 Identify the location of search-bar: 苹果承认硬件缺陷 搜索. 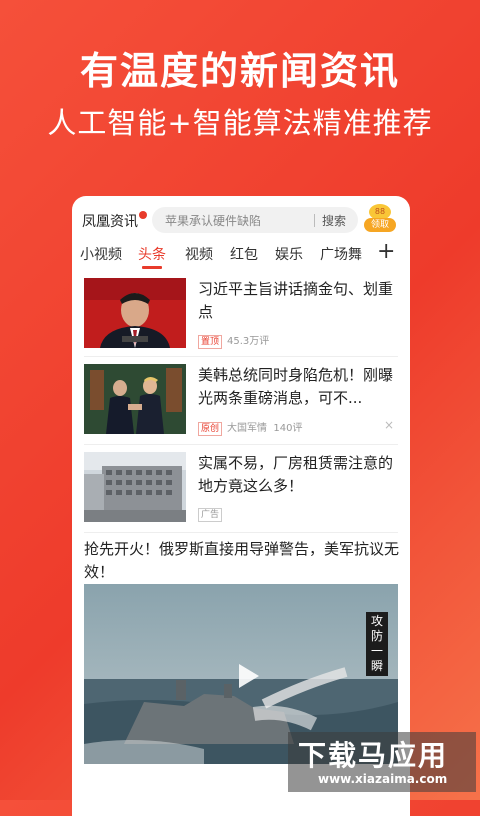
(255, 220).